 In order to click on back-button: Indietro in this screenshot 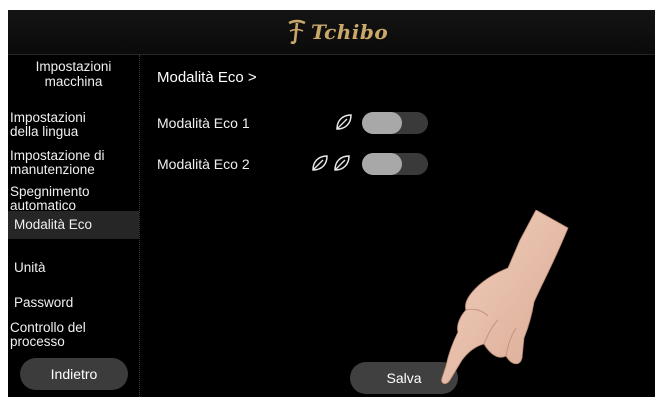, I will do `click(74, 374)`.